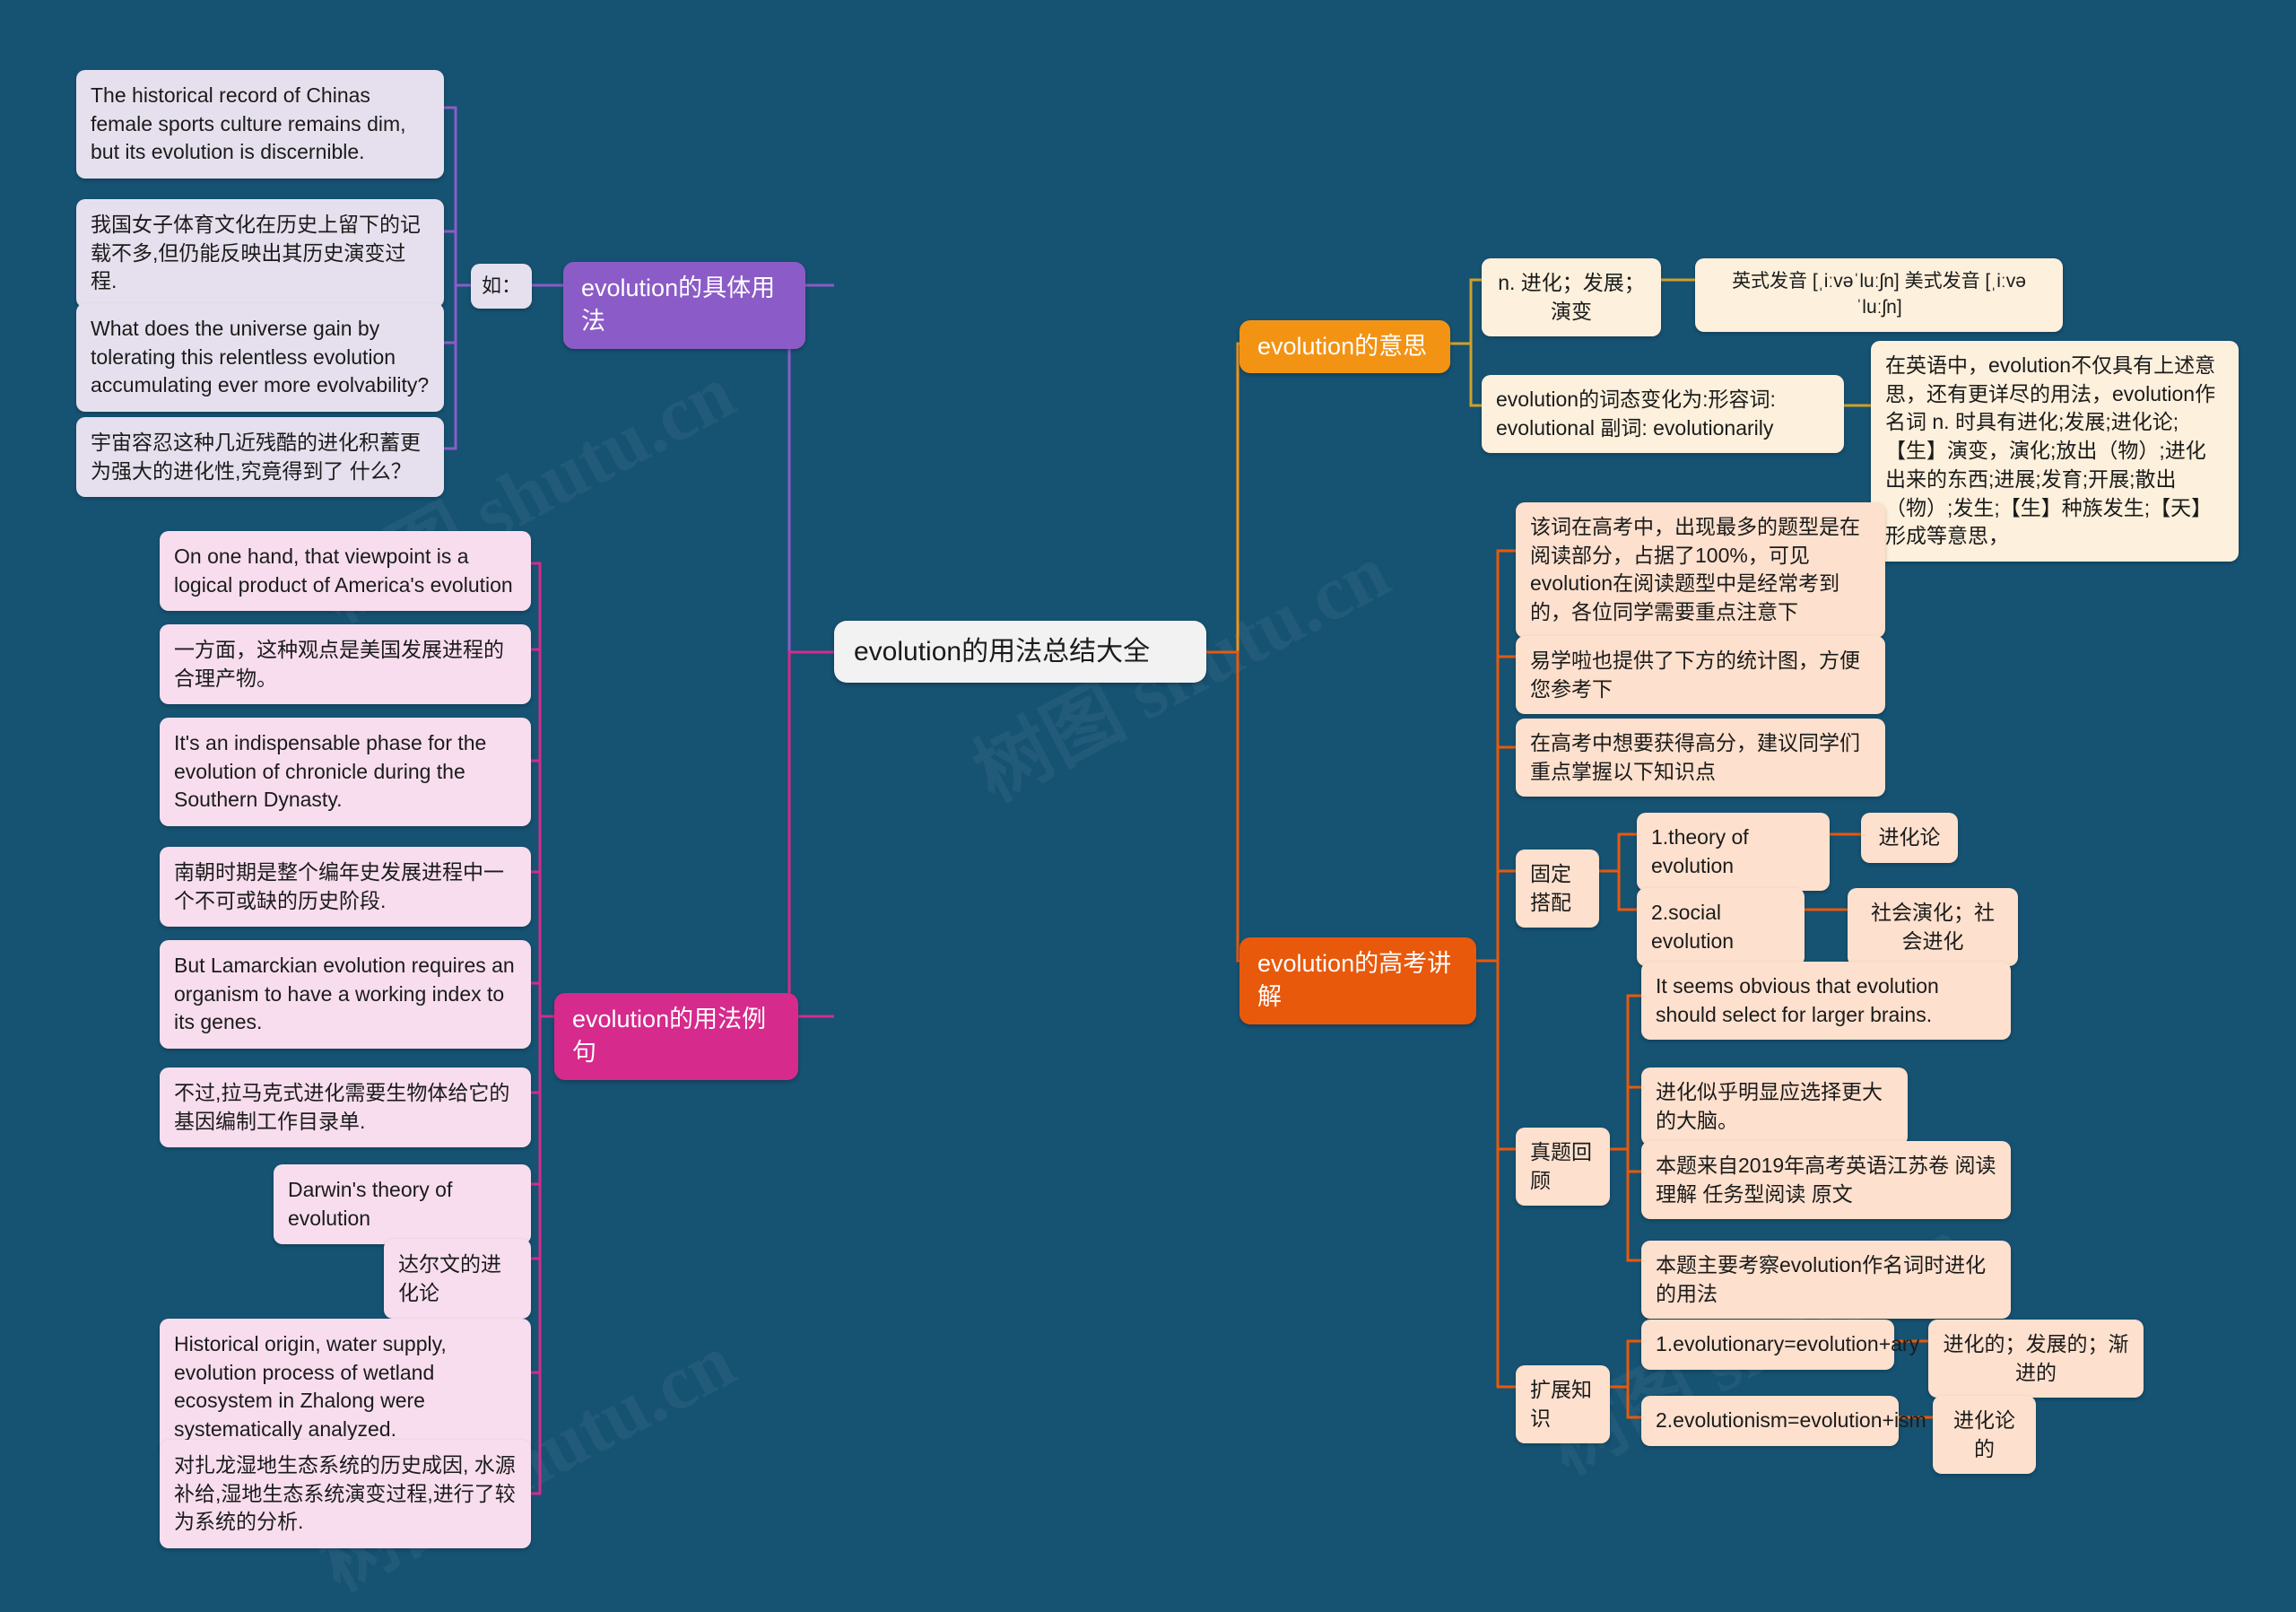 The width and height of the screenshot is (2296, 1612). Describe the element at coordinates (256, 457) in the screenshot. I see `usage-example-text: 宇宙容忍这种几近残酷的进化积蓄更为强大的进化性,究竟得到了 什么？` at that location.